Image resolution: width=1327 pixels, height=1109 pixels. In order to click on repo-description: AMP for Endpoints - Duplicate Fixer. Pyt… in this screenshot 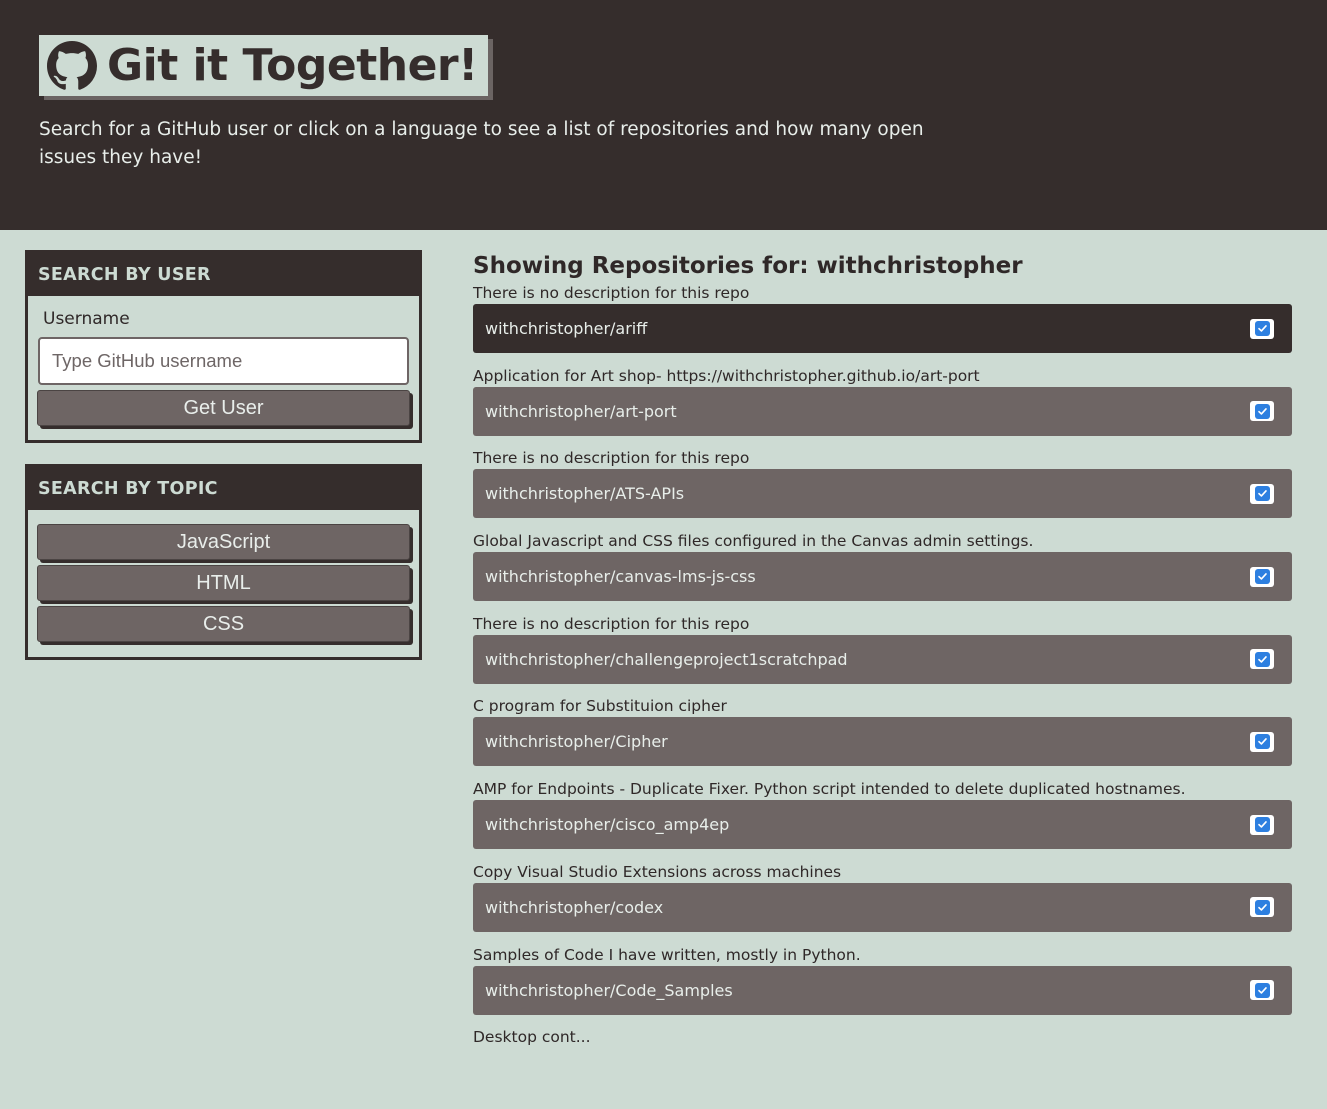, I will do `click(829, 789)`.